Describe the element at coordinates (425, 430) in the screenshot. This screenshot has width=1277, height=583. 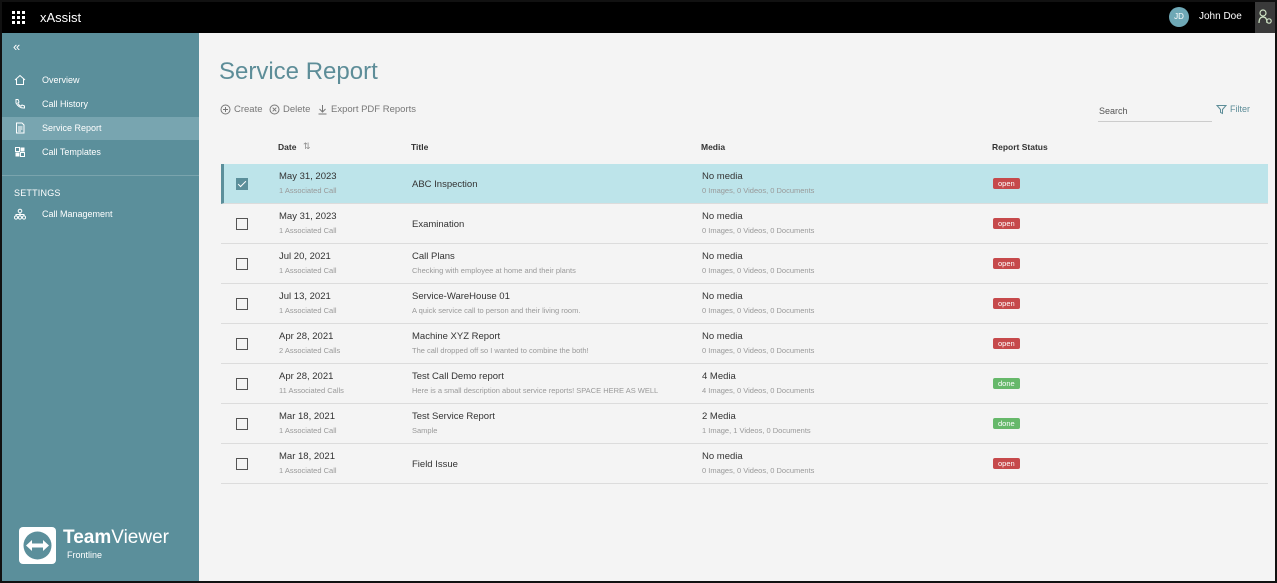
I see `row-description: Sample` at that location.